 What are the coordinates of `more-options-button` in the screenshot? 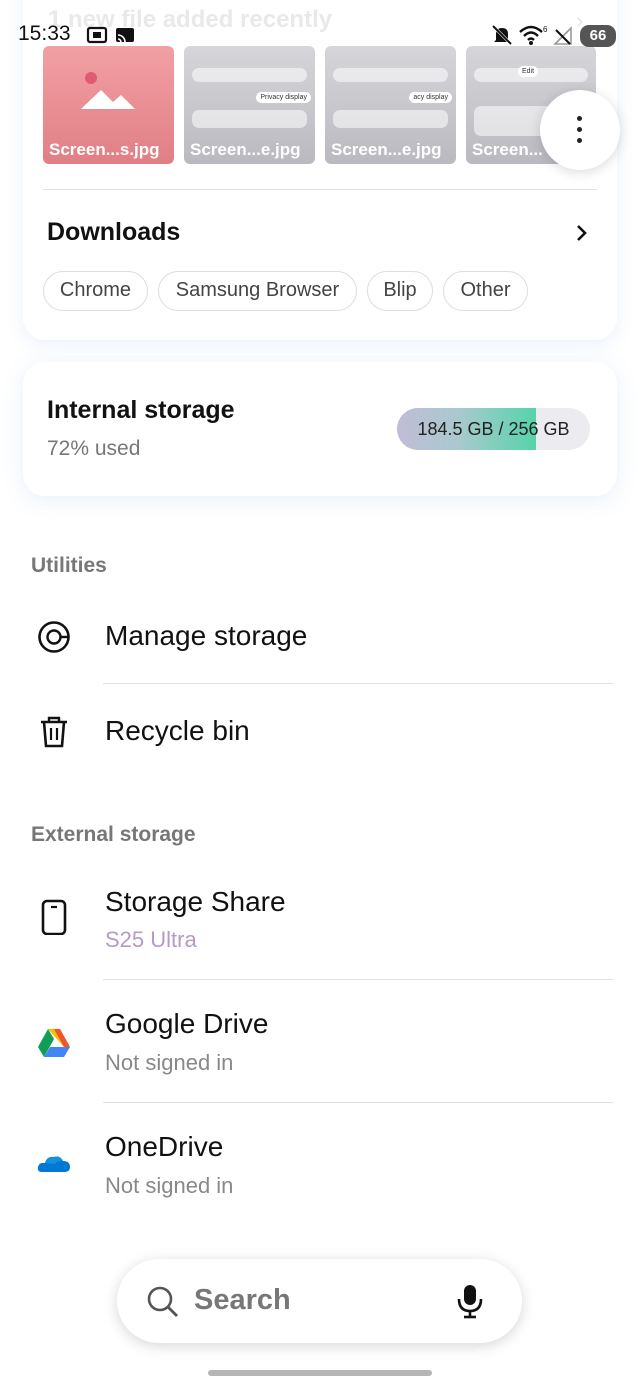 It's located at (580, 130).